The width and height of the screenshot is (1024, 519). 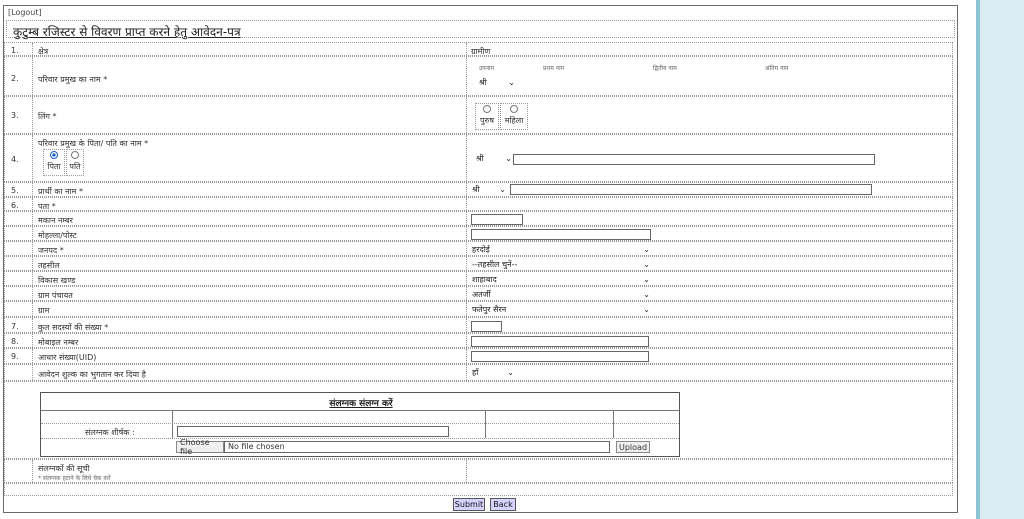 What do you see at coordinates (561, 294) in the screenshot?
I see `panchayat-select: अतर्जी ⌄` at bounding box center [561, 294].